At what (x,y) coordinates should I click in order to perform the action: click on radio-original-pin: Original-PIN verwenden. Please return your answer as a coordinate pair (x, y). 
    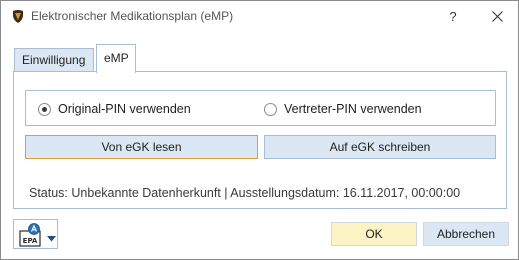
    Looking at the image, I should click on (114, 109).